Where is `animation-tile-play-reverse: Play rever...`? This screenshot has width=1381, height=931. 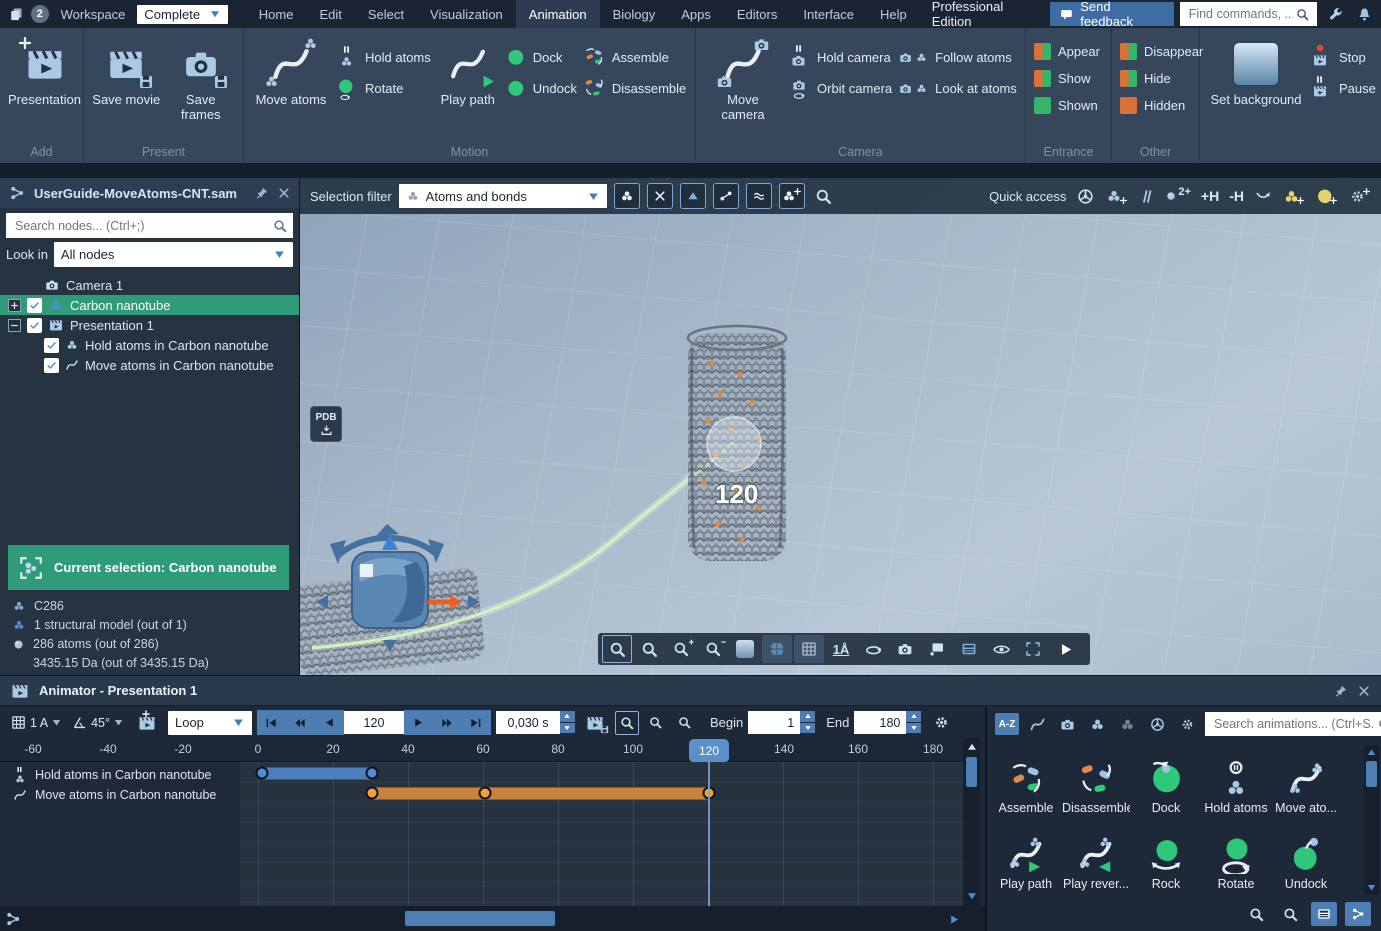
animation-tile-play-reverse: Play rever... is located at coordinates (1096, 857).